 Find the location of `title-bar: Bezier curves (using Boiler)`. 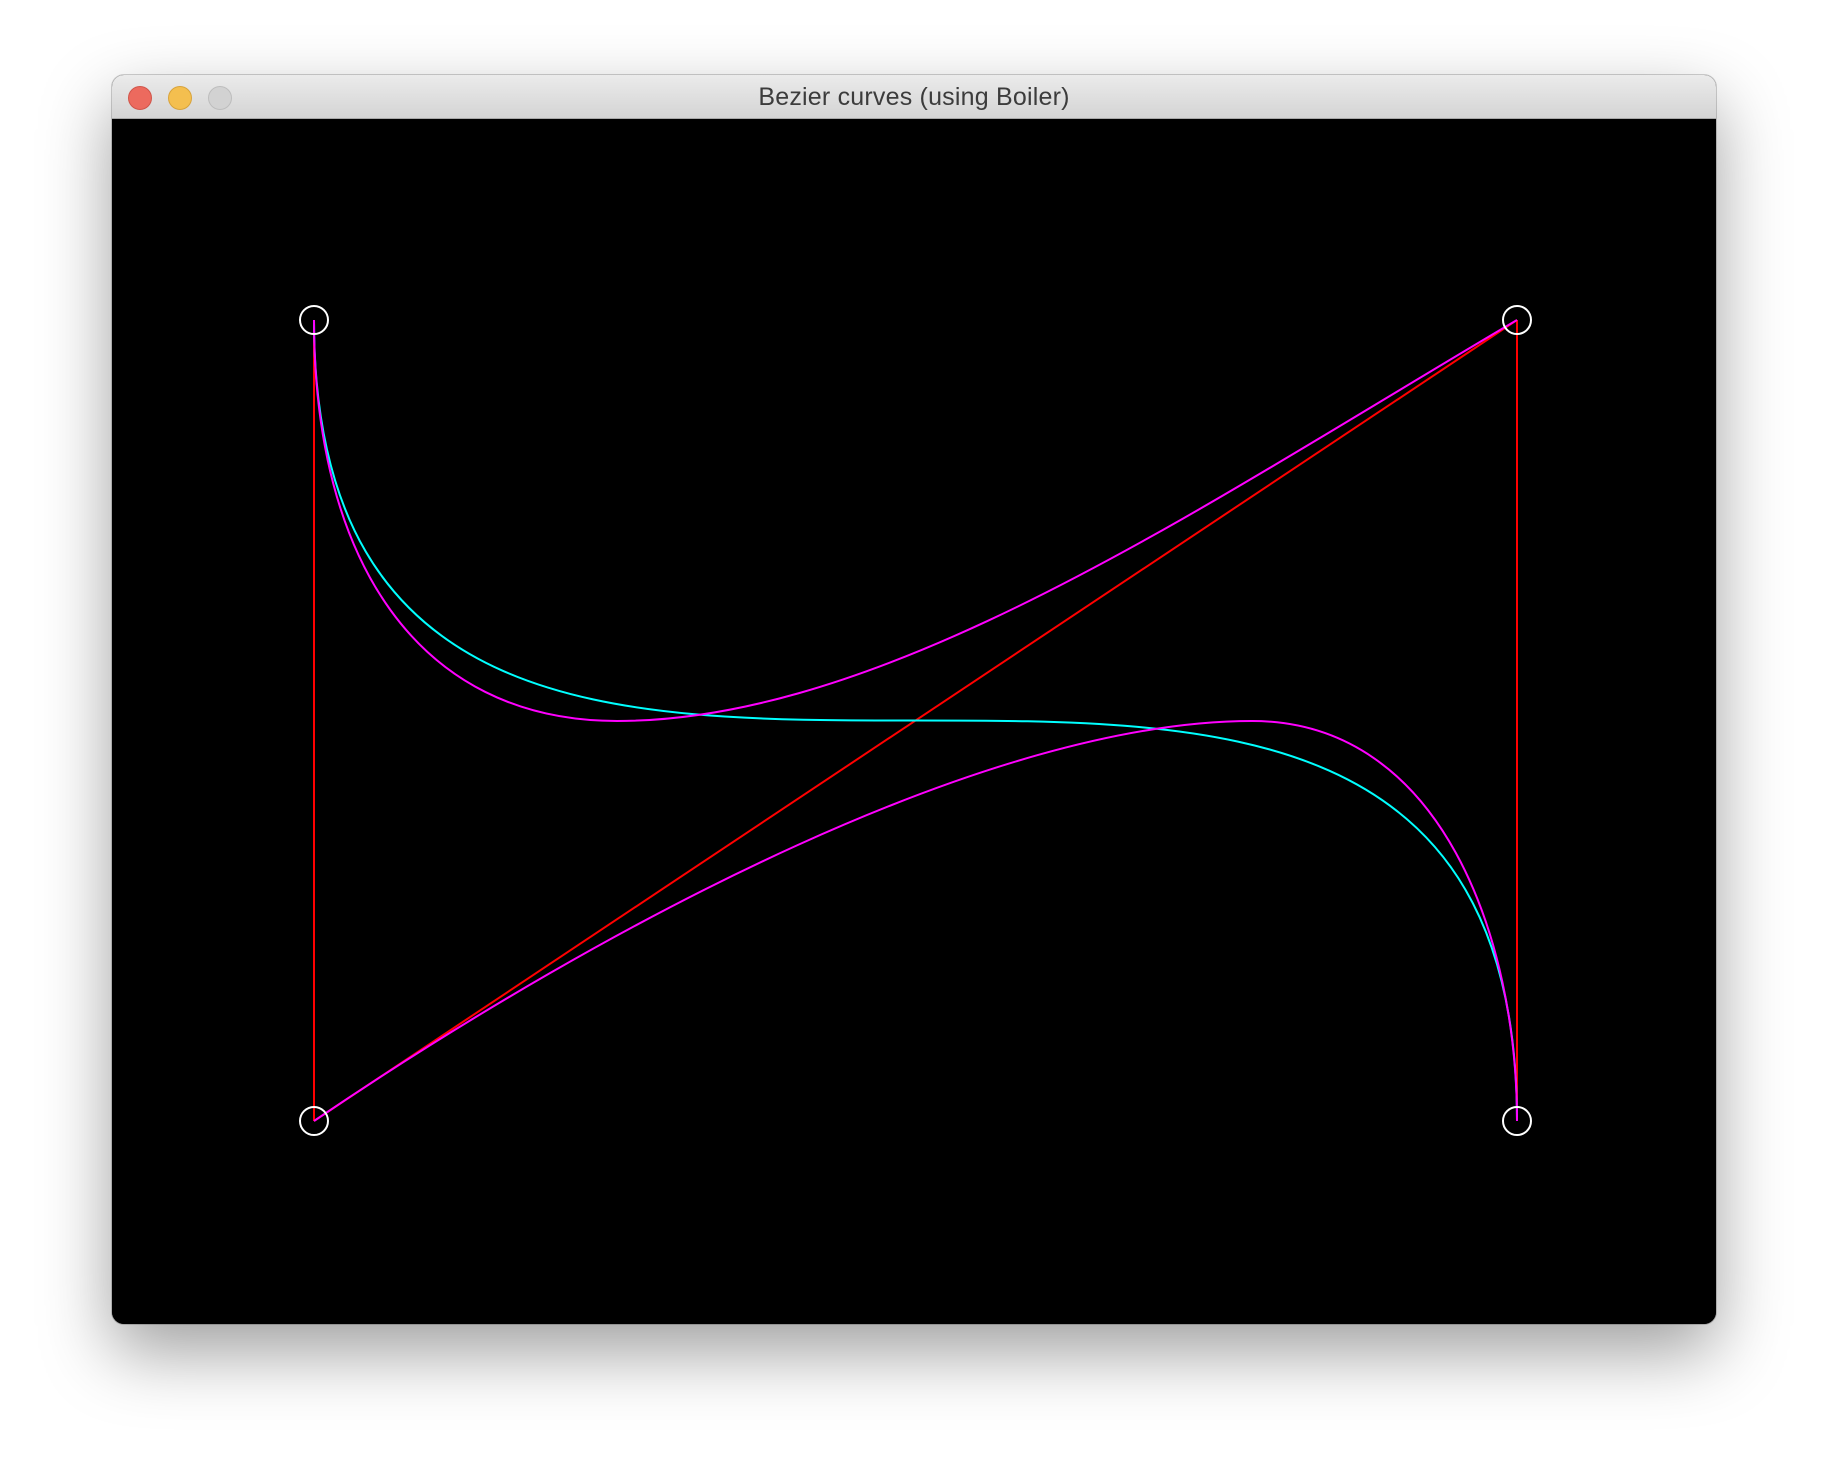

title-bar: Bezier curves (using Boiler) is located at coordinates (914, 97).